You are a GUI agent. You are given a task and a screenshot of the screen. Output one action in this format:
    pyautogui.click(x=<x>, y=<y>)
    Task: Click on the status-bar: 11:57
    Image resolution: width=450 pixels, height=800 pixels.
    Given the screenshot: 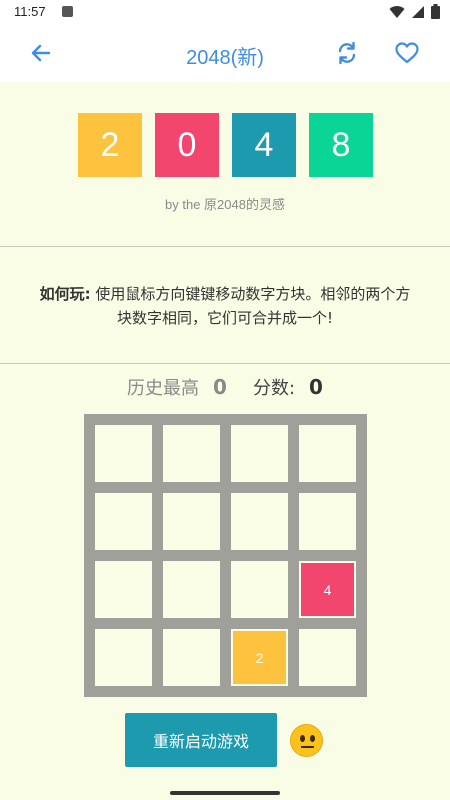 What is the action you would take?
    pyautogui.click(x=225, y=12)
    